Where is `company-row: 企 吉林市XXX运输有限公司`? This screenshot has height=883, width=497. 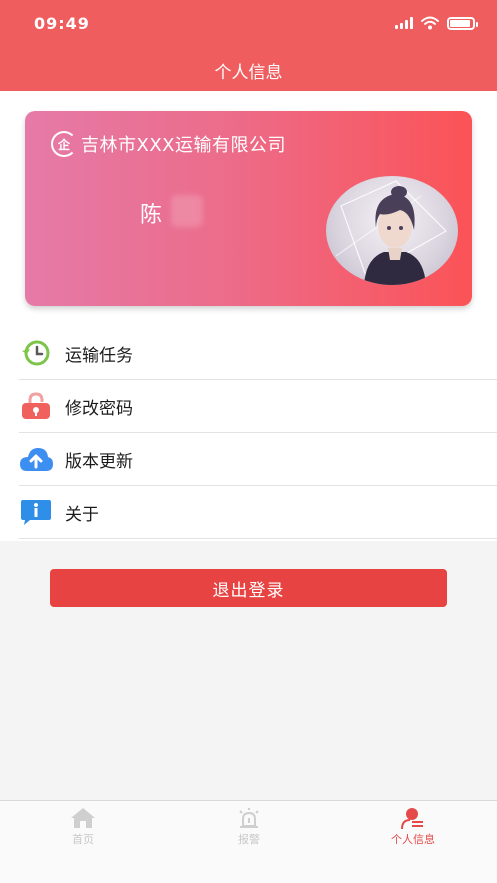 company-row: 企 吉林市XXX运输有限公司 is located at coordinates (168, 144).